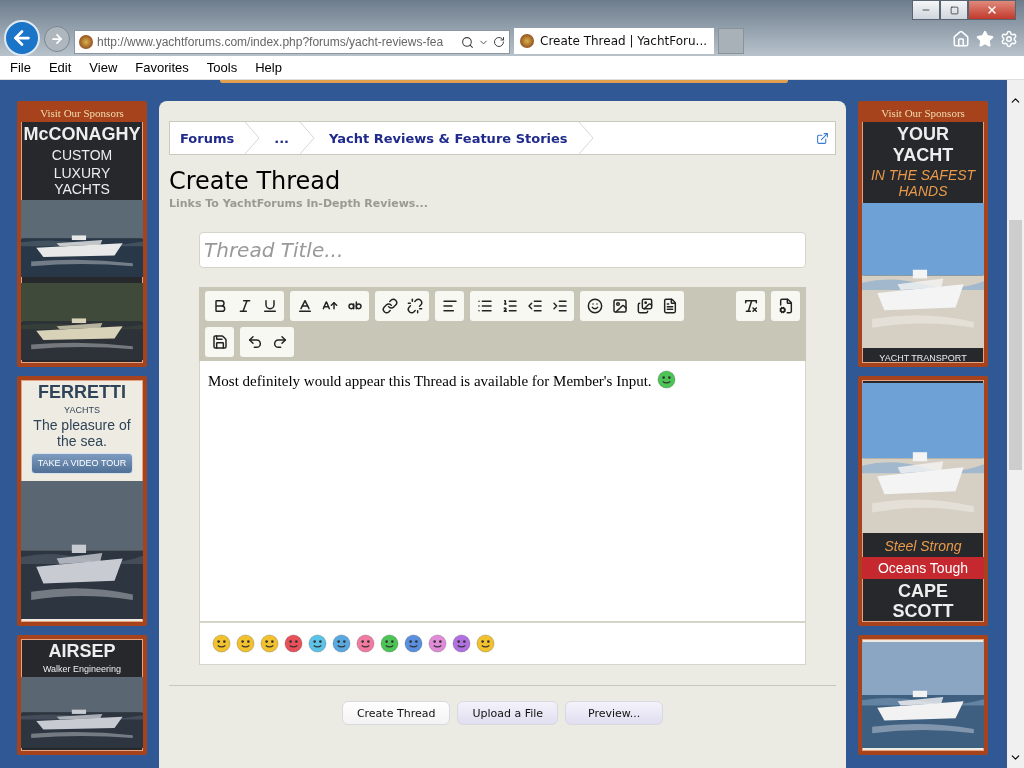 The image size is (1024, 768). Describe the element at coordinates (1009, 39) in the screenshot. I see `settings-icon` at that location.